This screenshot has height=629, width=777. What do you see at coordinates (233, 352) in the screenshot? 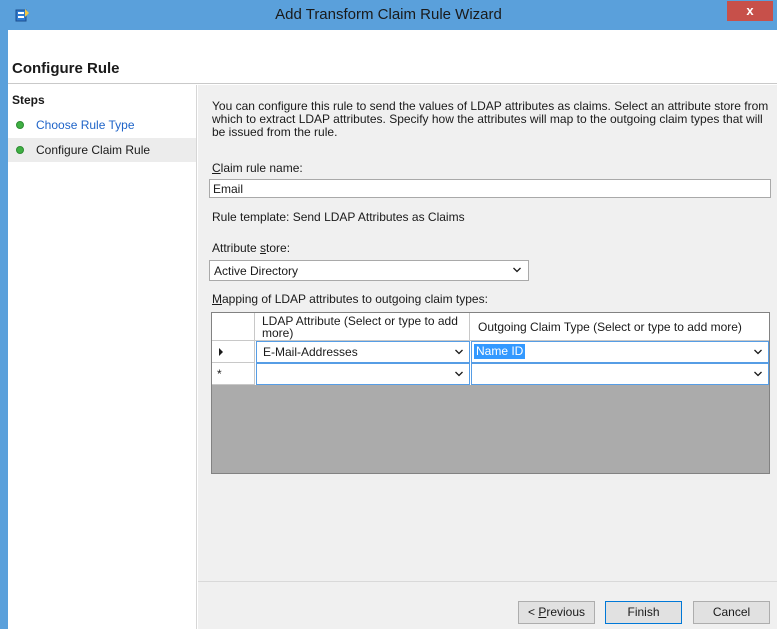
I see `row-header-current` at bounding box center [233, 352].